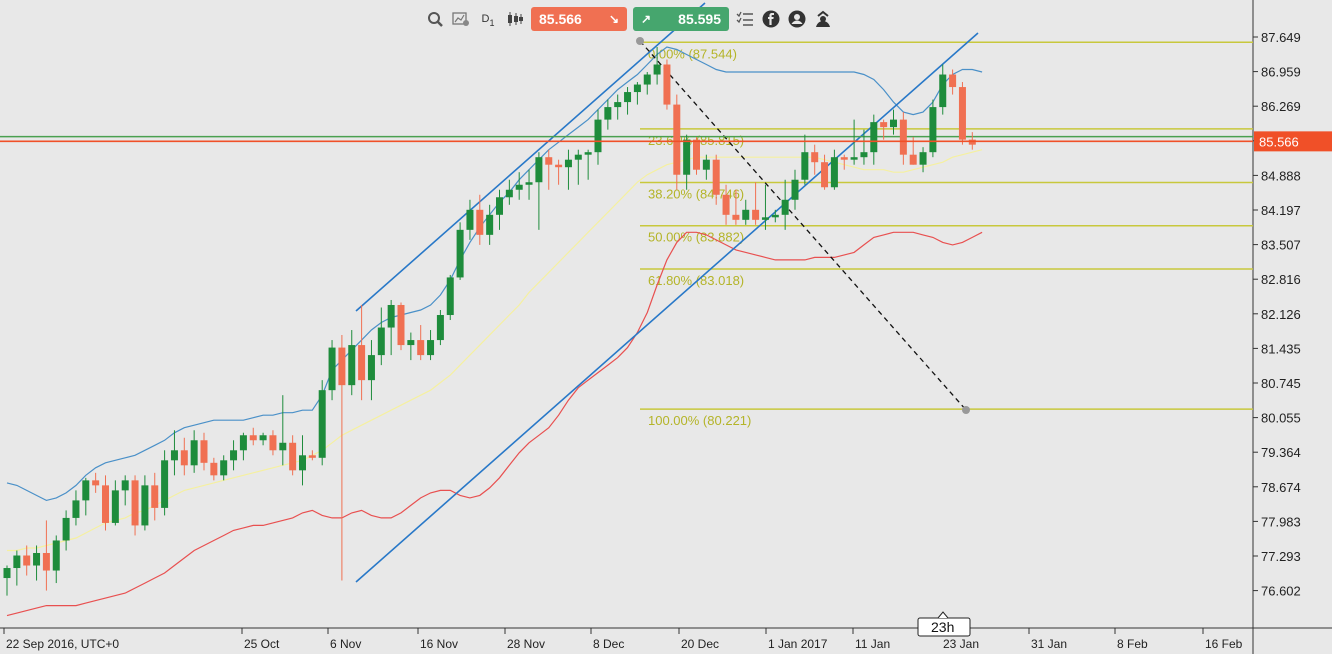  I want to click on y-tick-label: 82.816, so click(1281, 279).